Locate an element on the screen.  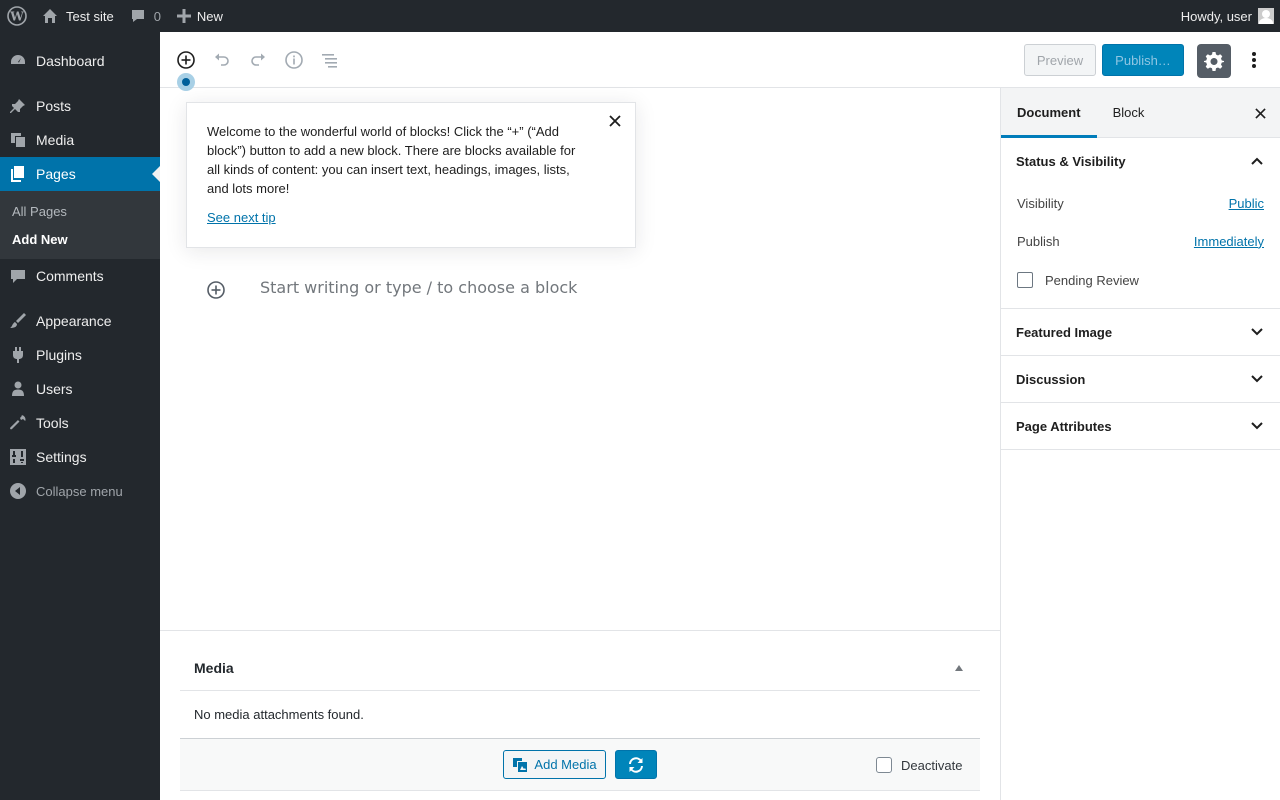
plus-circle-icon is located at coordinates (216, 290).